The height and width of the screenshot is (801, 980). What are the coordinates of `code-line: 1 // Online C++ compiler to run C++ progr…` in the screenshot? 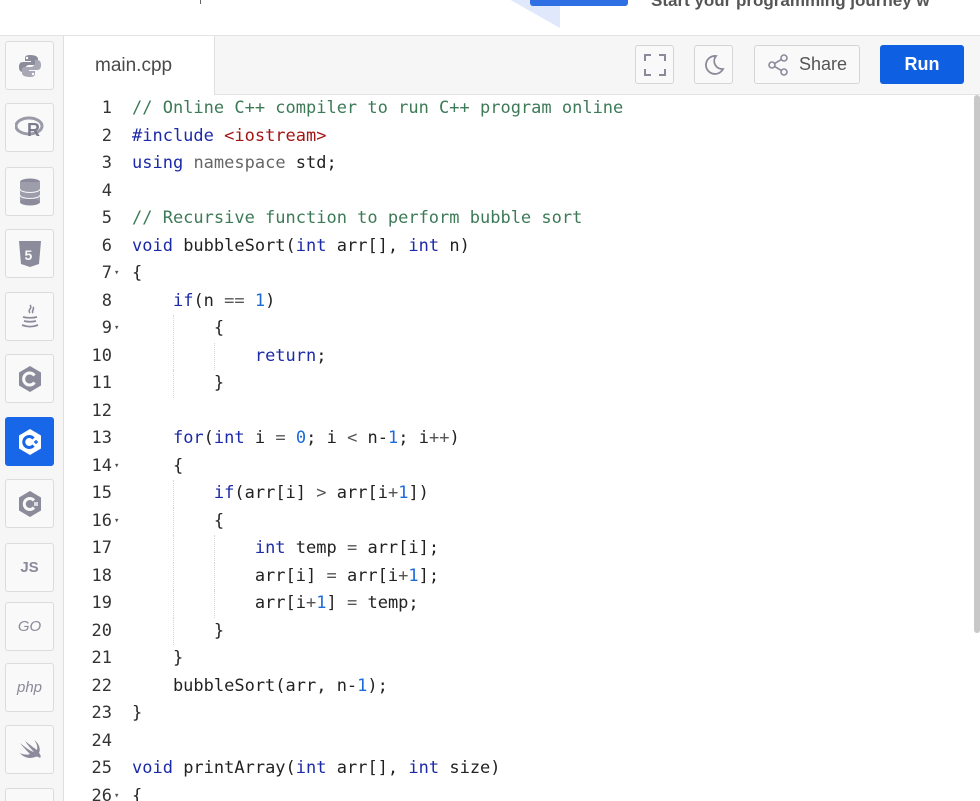 It's located at (518, 109).